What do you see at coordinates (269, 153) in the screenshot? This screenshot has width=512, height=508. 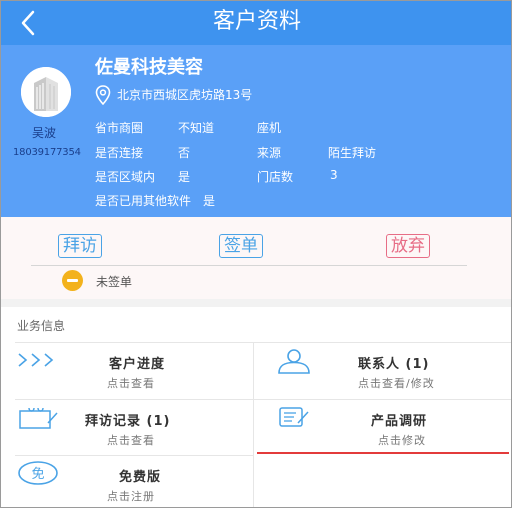 I see `field-label-source: 来源` at bounding box center [269, 153].